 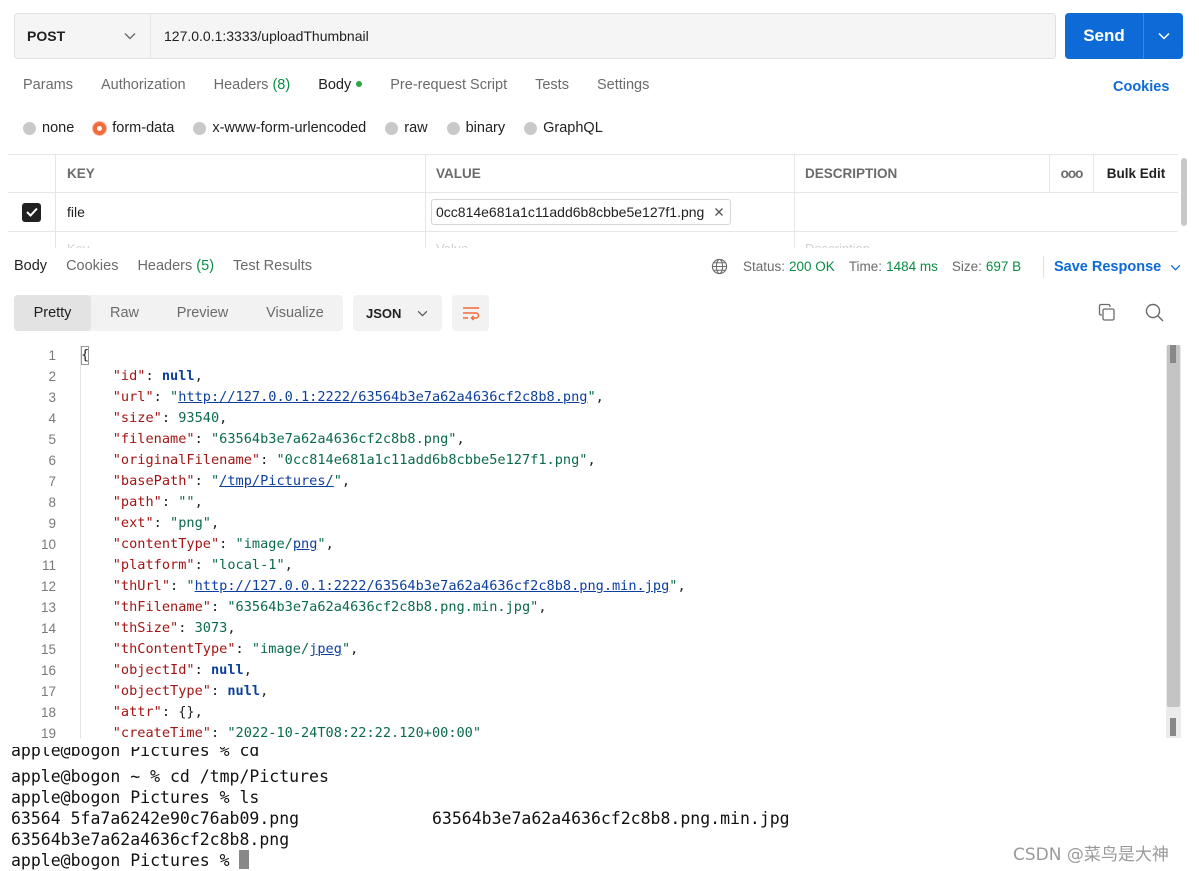 What do you see at coordinates (719, 212) in the screenshot?
I see `close-icon` at bounding box center [719, 212].